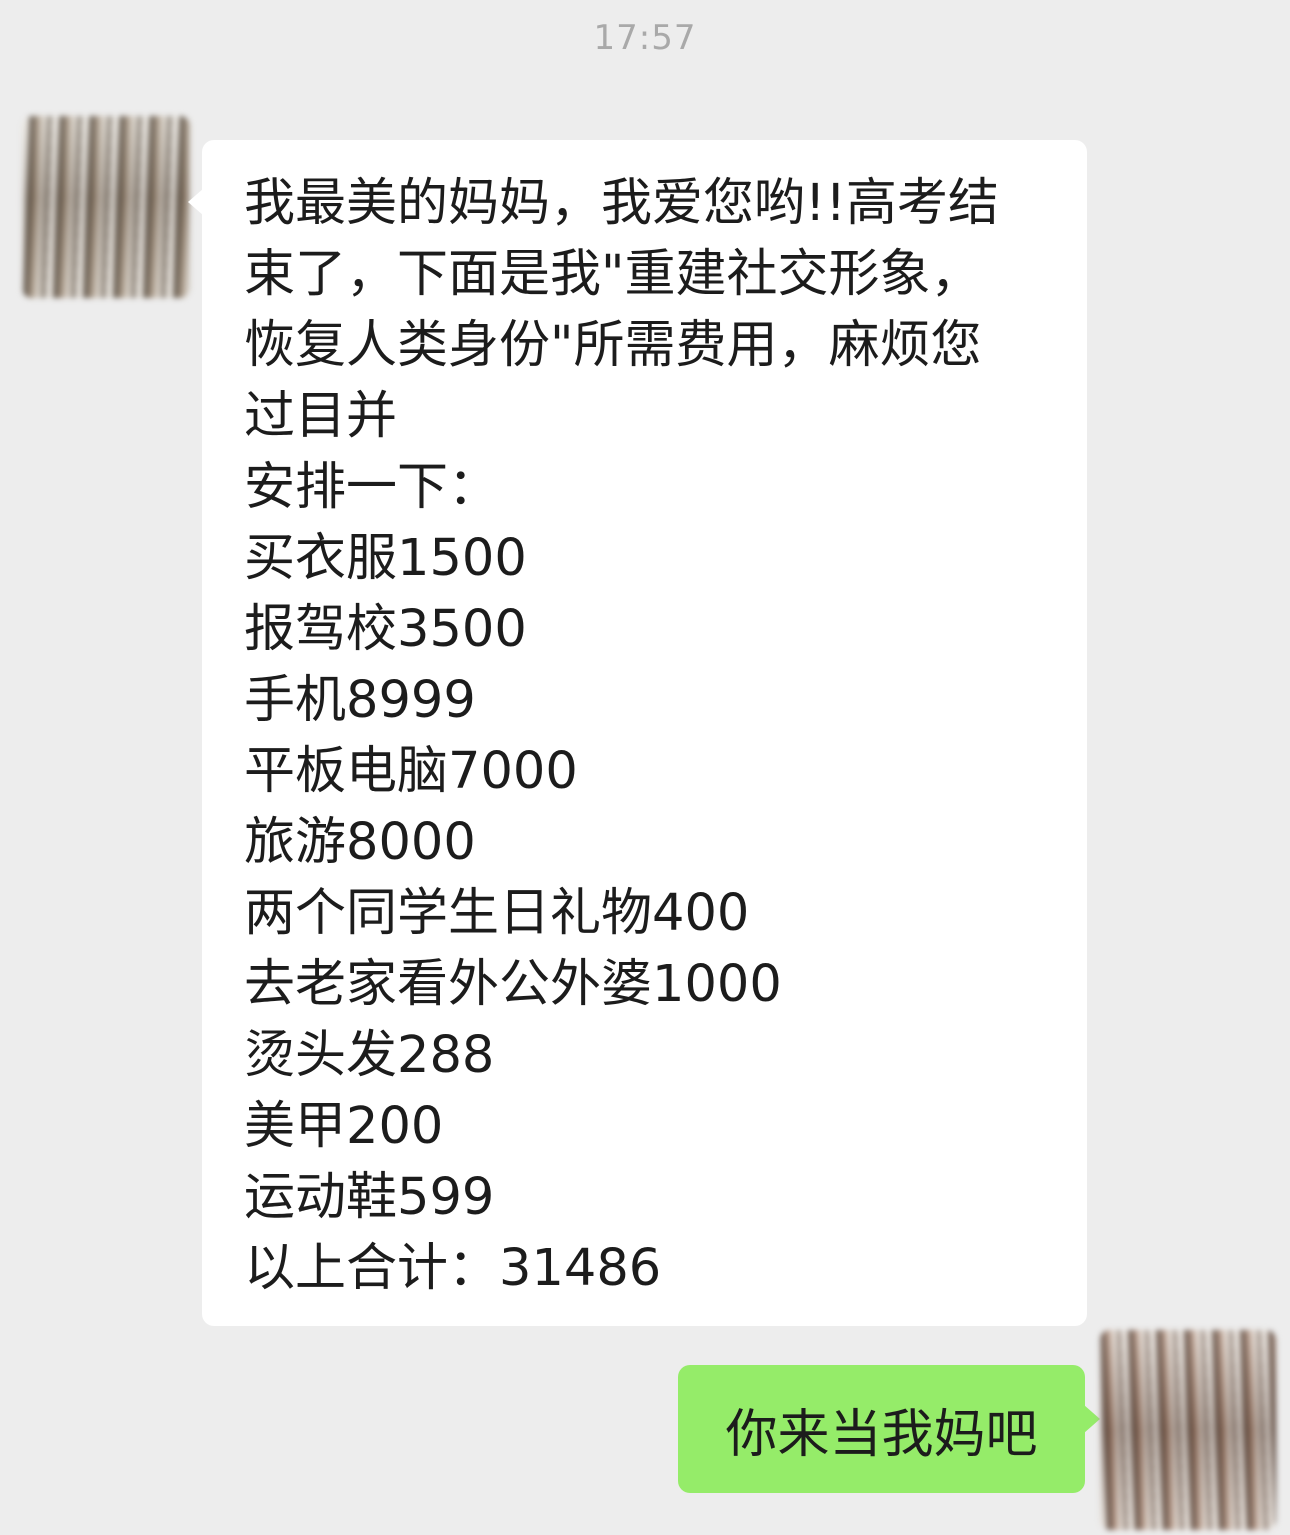 The width and height of the screenshot is (1290, 1535). What do you see at coordinates (360, 842) in the screenshot?
I see `message-line: 旅游8000` at bounding box center [360, 842].